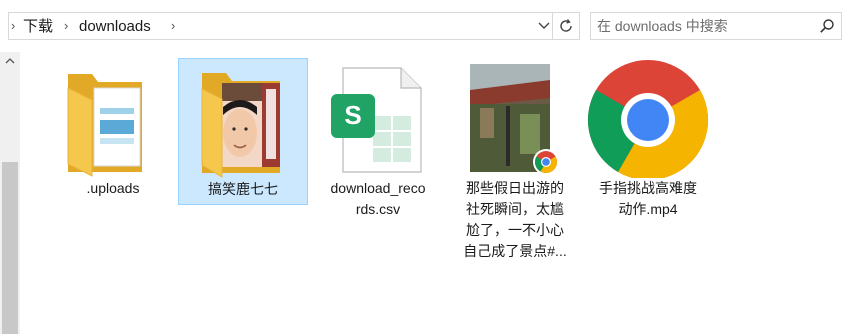  I want to click on video-thumbnail-icon, so click(515, 118).